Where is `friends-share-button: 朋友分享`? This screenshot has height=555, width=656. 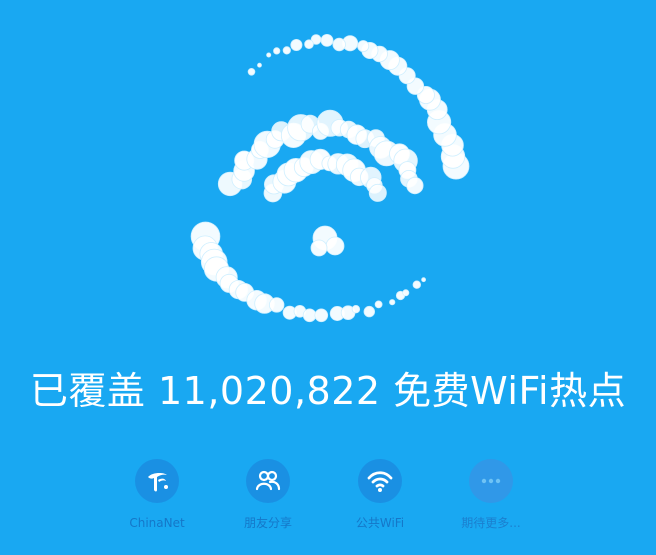 friends-share-button: 朋友分享 is located at coordinates (268, 499).